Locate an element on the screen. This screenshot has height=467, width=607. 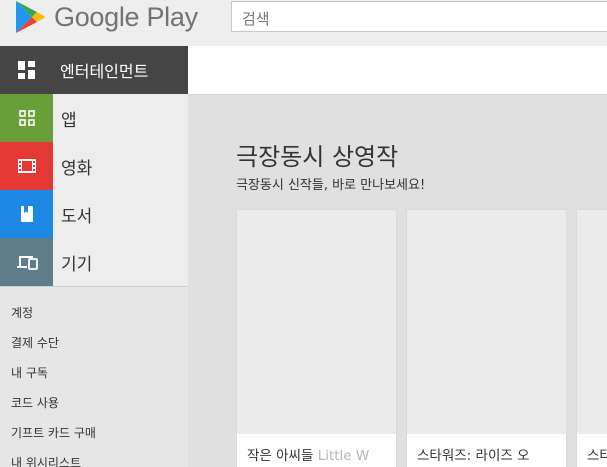
sidebar-item-books: 도서 is located at coordinates (94, 214).